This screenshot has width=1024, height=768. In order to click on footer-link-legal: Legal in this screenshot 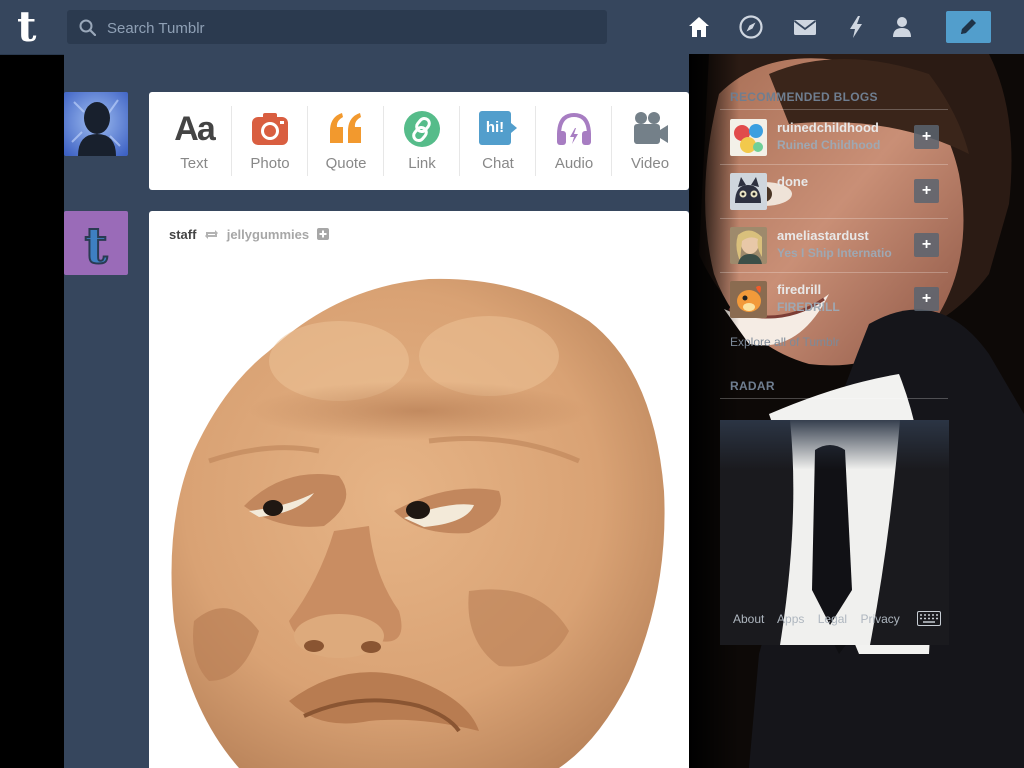, I will do `click(832, 619)`.